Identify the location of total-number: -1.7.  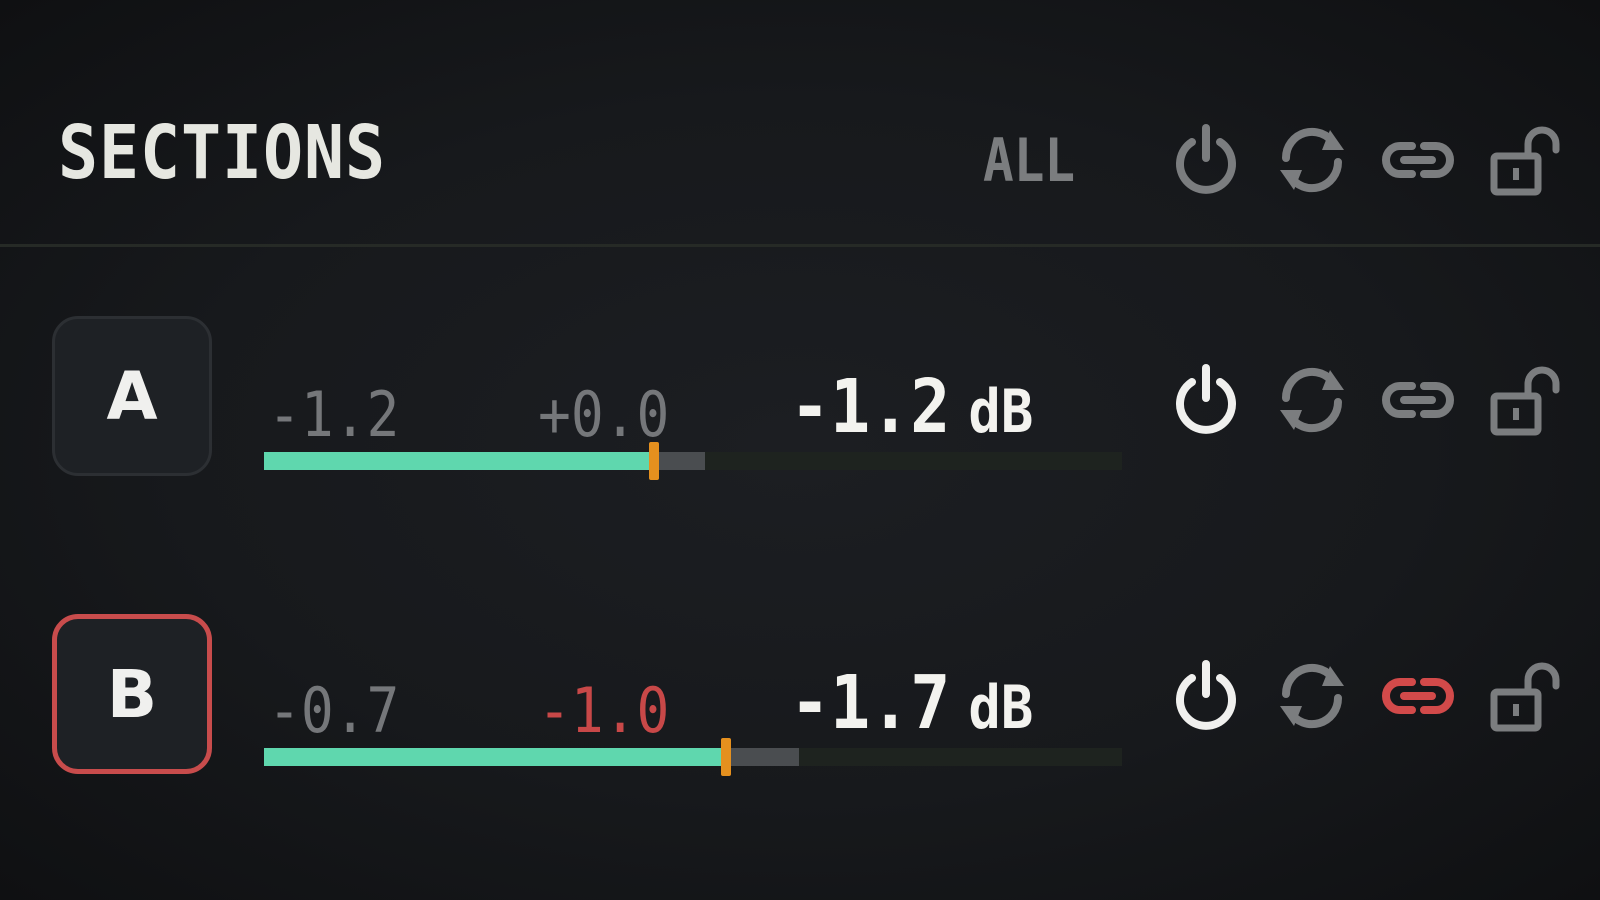
(870, 703).